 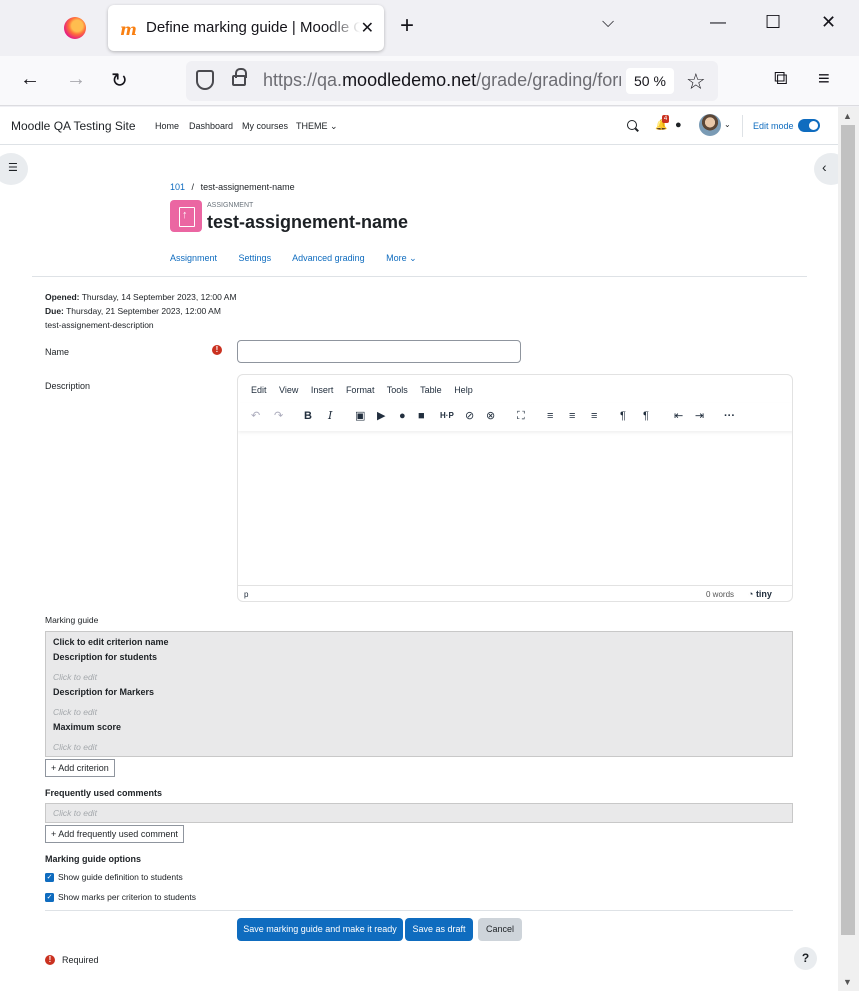 I want to click on close-window-icon: ✕, so click(x=828, y=22).